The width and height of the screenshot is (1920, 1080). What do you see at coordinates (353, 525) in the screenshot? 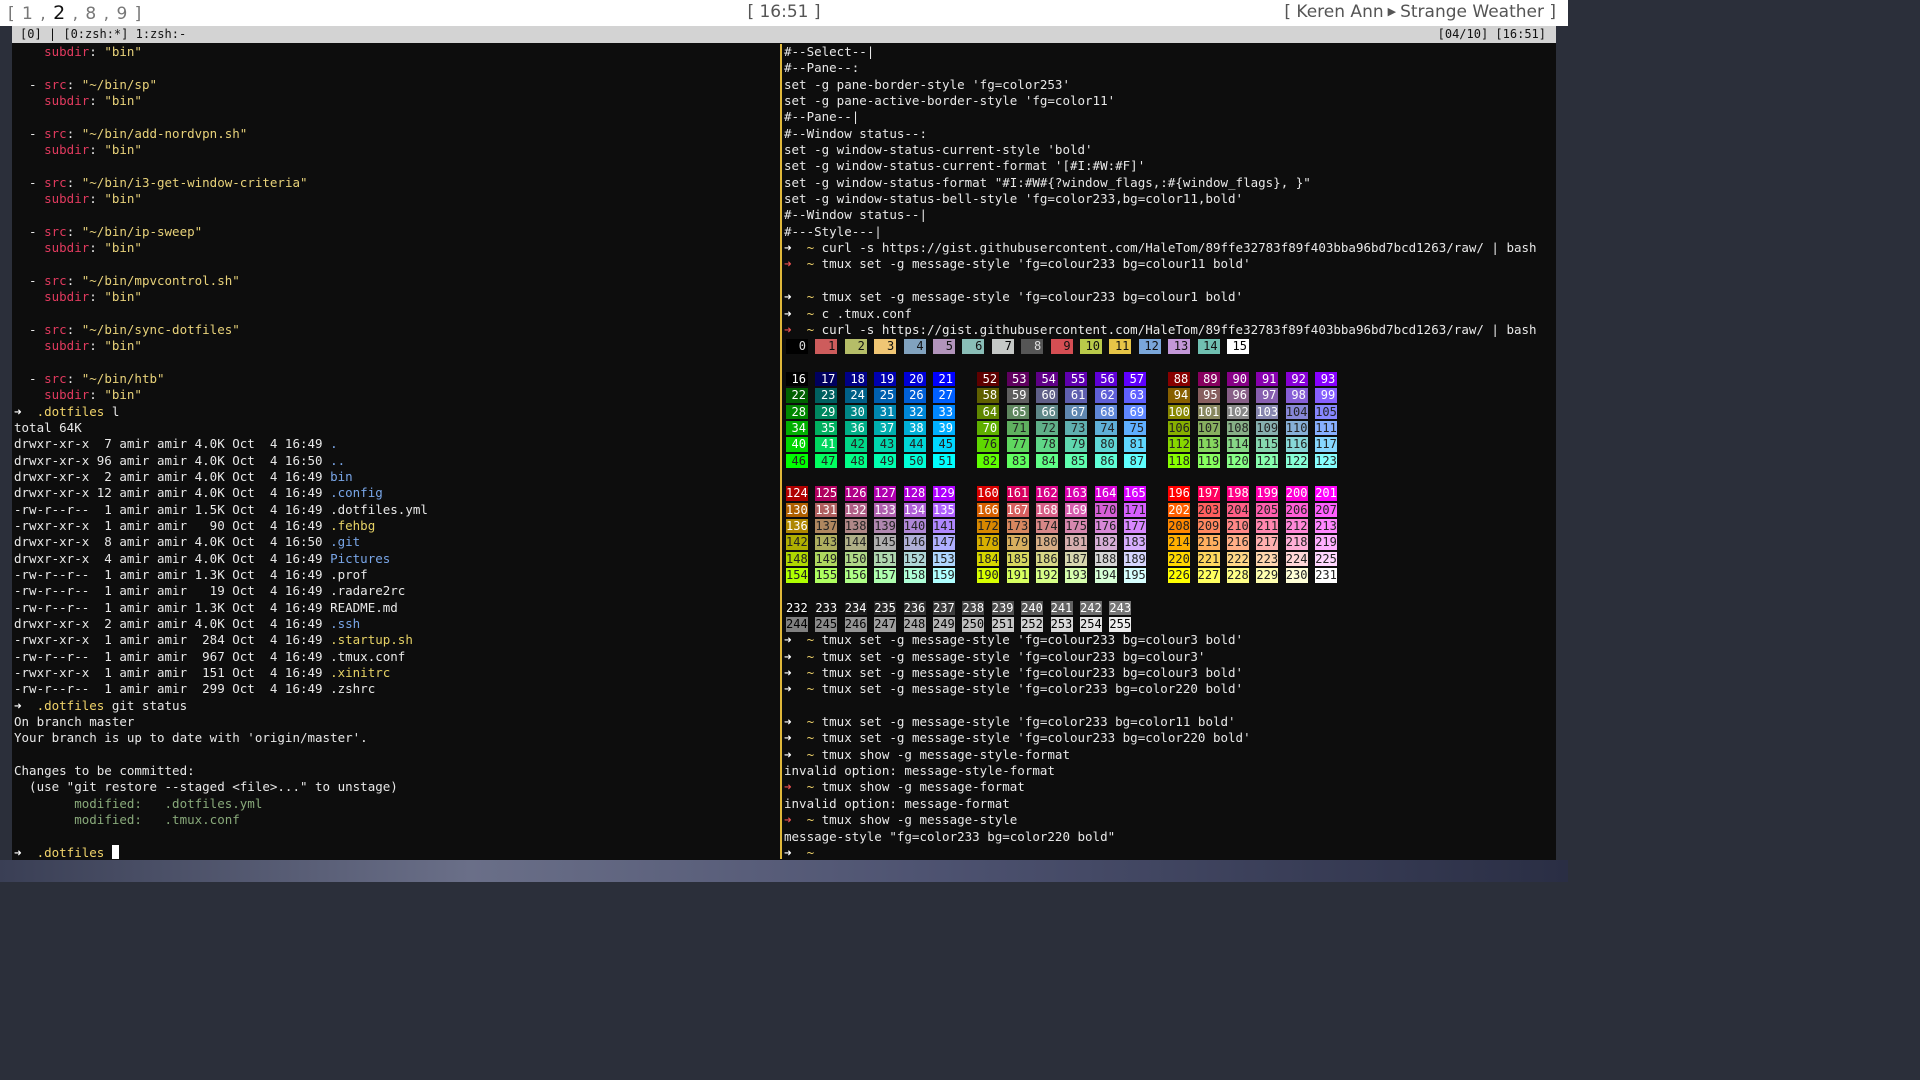
I see `terminal-text: .fehbg` at bounding box center [353, 525].